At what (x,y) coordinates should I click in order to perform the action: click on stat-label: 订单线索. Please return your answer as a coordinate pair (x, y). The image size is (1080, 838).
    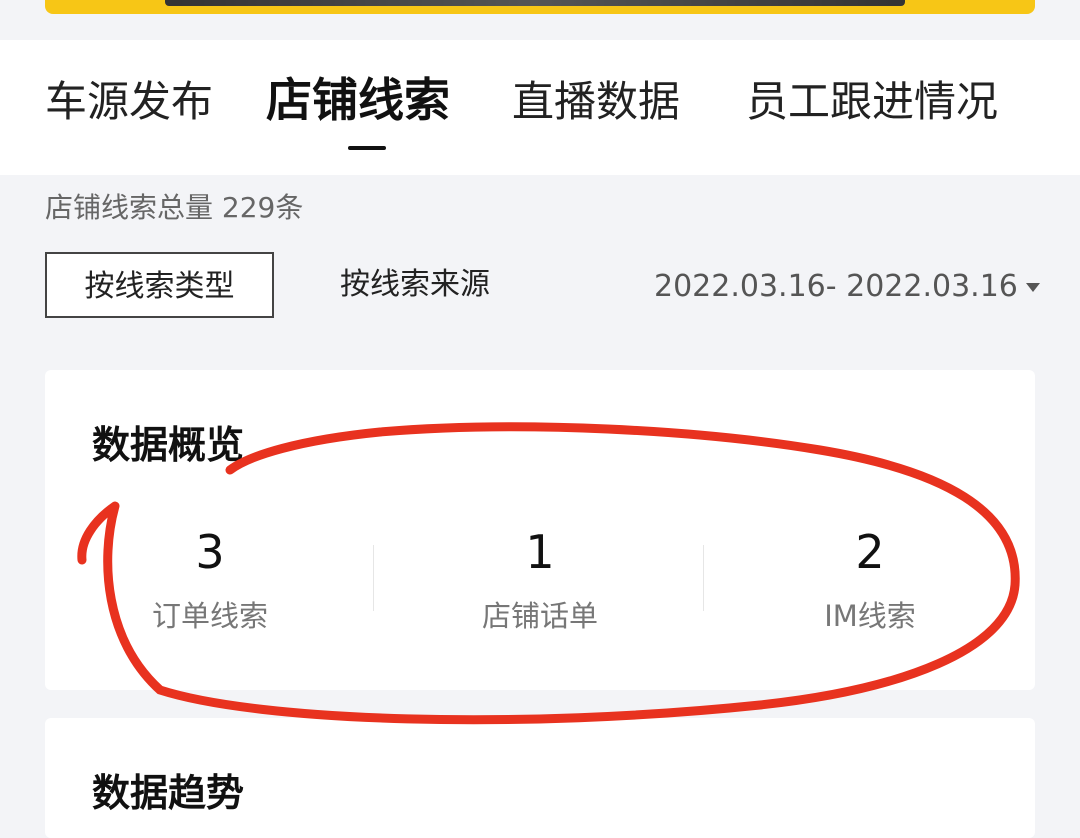
    Looking at the image, I should click on (209, 616).